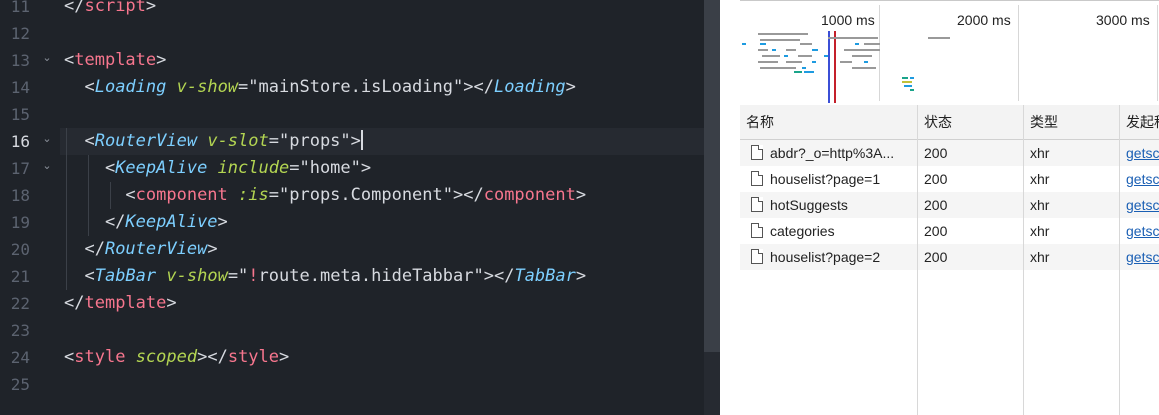 This screenshot has height=415, width=1159. I want to click on code-line: <KeepAlive include="home">, so click(217, 168).